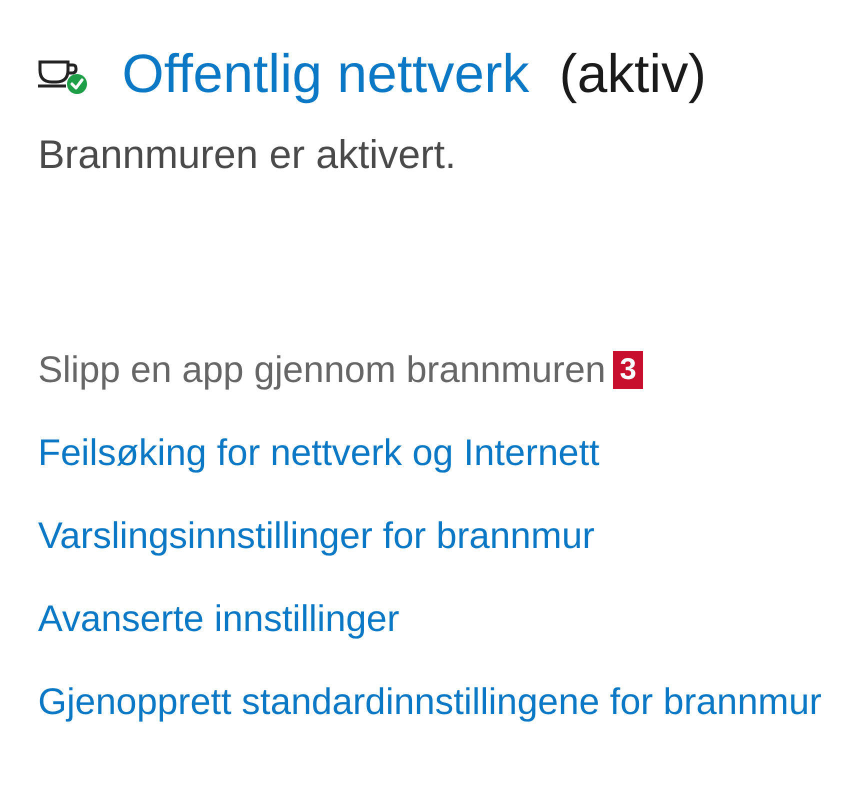 This screenshot has height=800, width=846. What do you see at coordinates (319, 453) in the screenshot?
I see `settings-link: Feilsøking for nettverk og Internett` at bounding box center [319, 453].